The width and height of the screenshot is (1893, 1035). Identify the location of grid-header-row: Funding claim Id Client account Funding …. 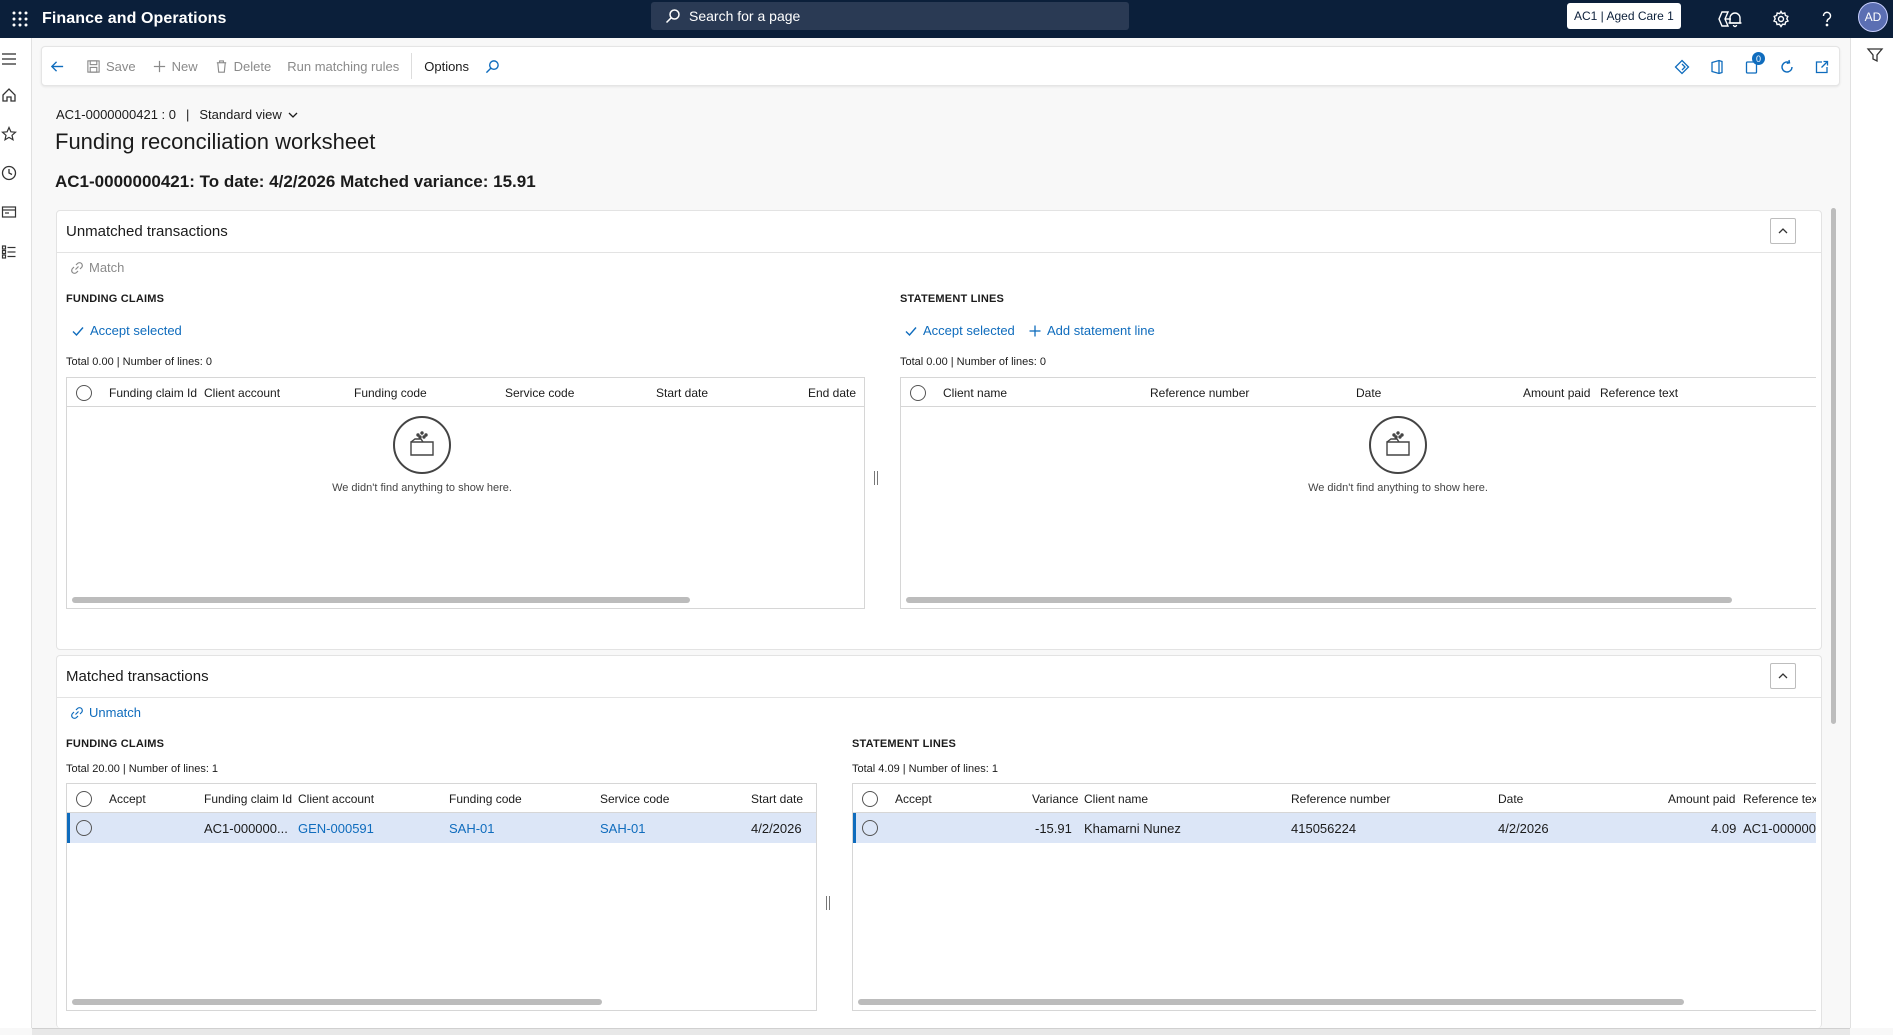
(465, 392).